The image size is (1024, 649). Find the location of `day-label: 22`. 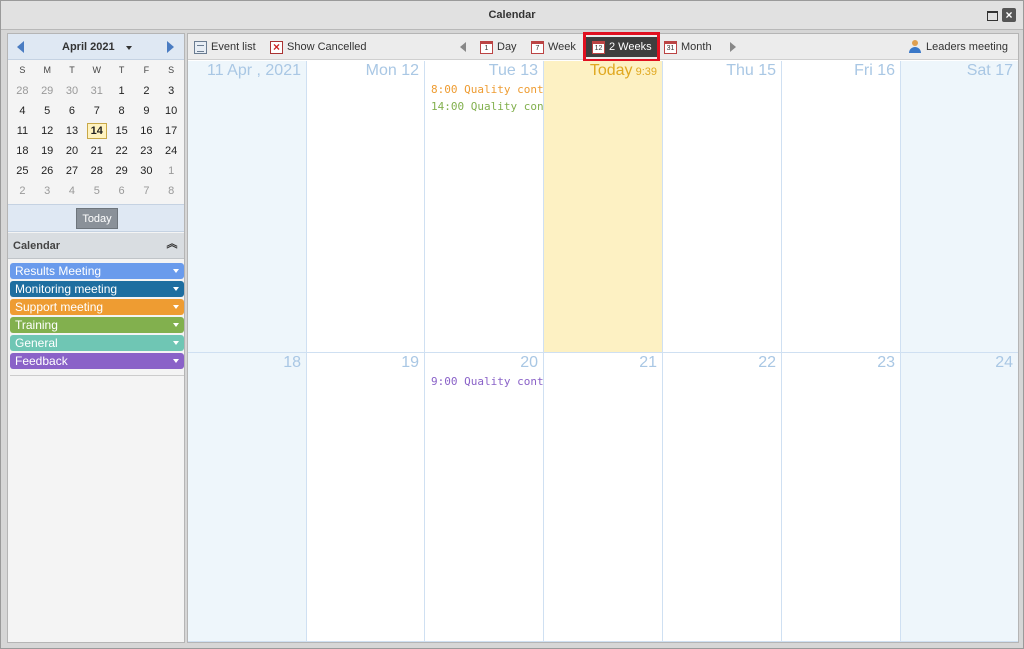

day-label: 22 is located at coordinates (767, 362).